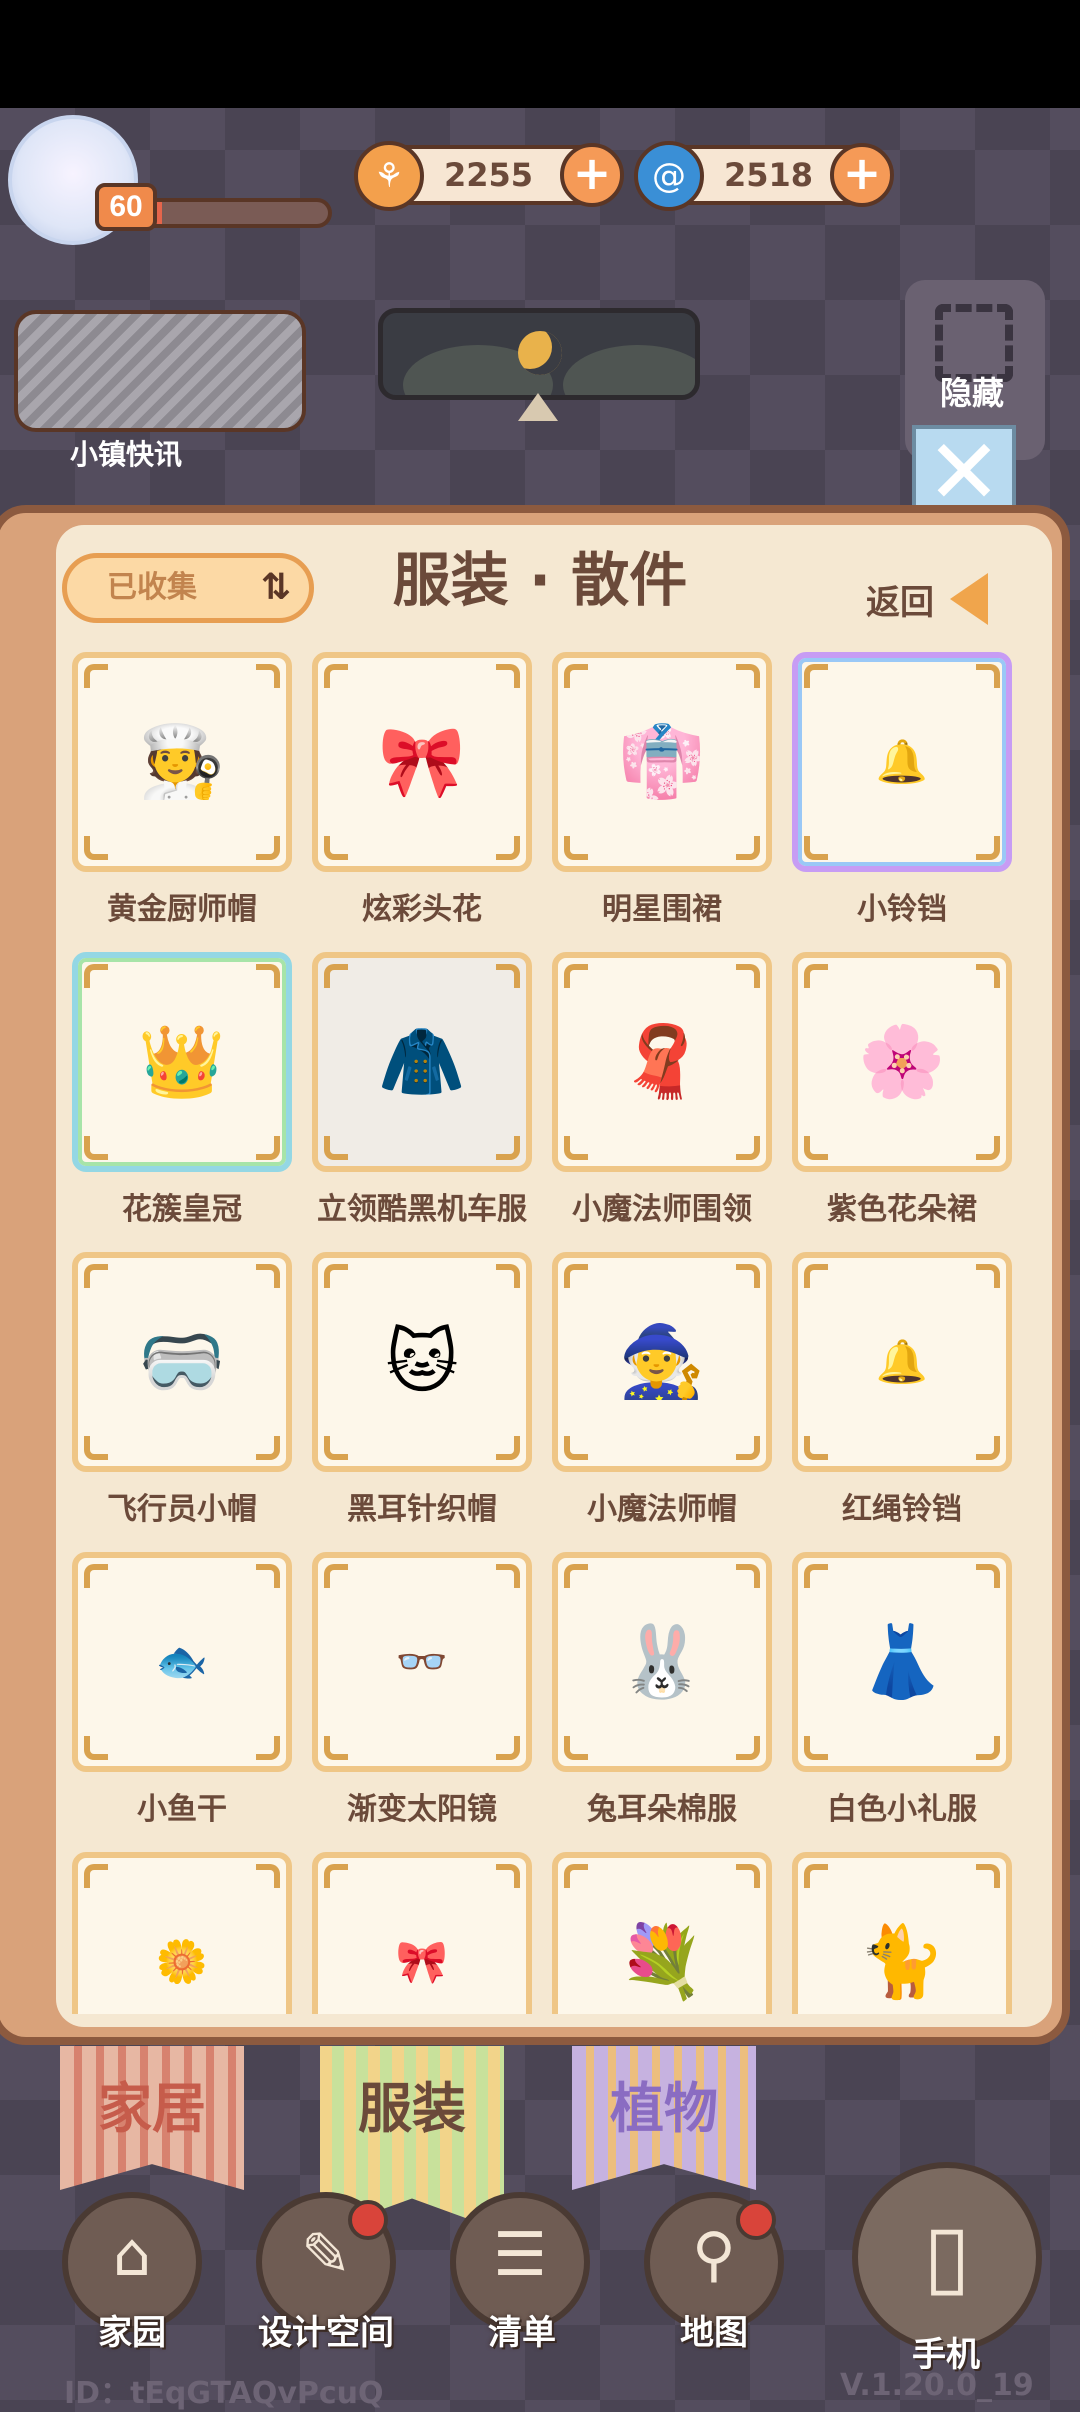  What do you see at coordinates (937, 2385) in the screenshot?
I see `version-label: V.1.20.0_19` at bounding box center [937, 2385].